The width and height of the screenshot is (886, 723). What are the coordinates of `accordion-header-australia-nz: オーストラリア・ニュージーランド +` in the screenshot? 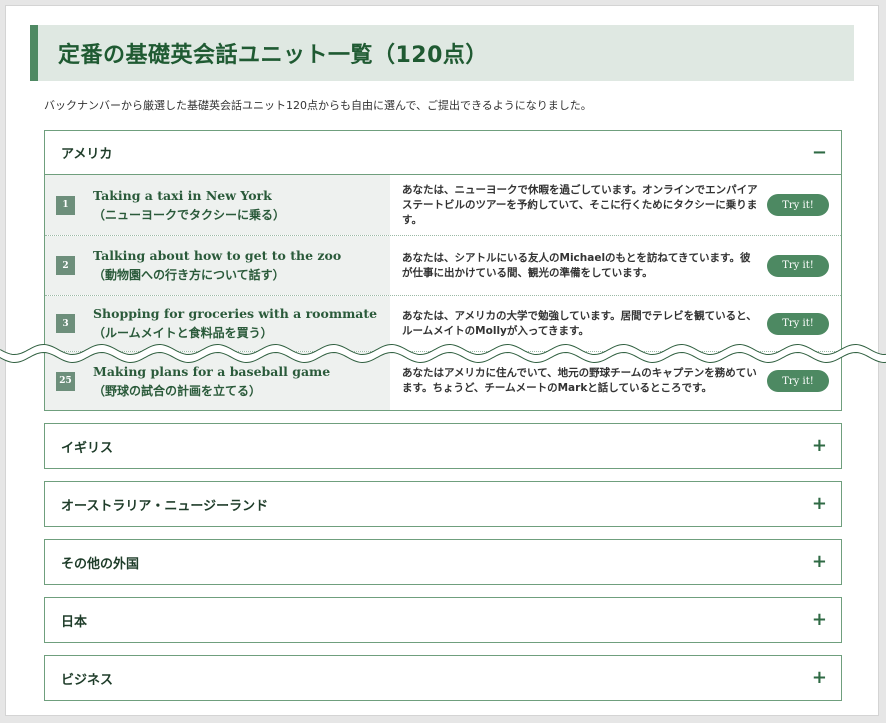 It's located at (443, 504).